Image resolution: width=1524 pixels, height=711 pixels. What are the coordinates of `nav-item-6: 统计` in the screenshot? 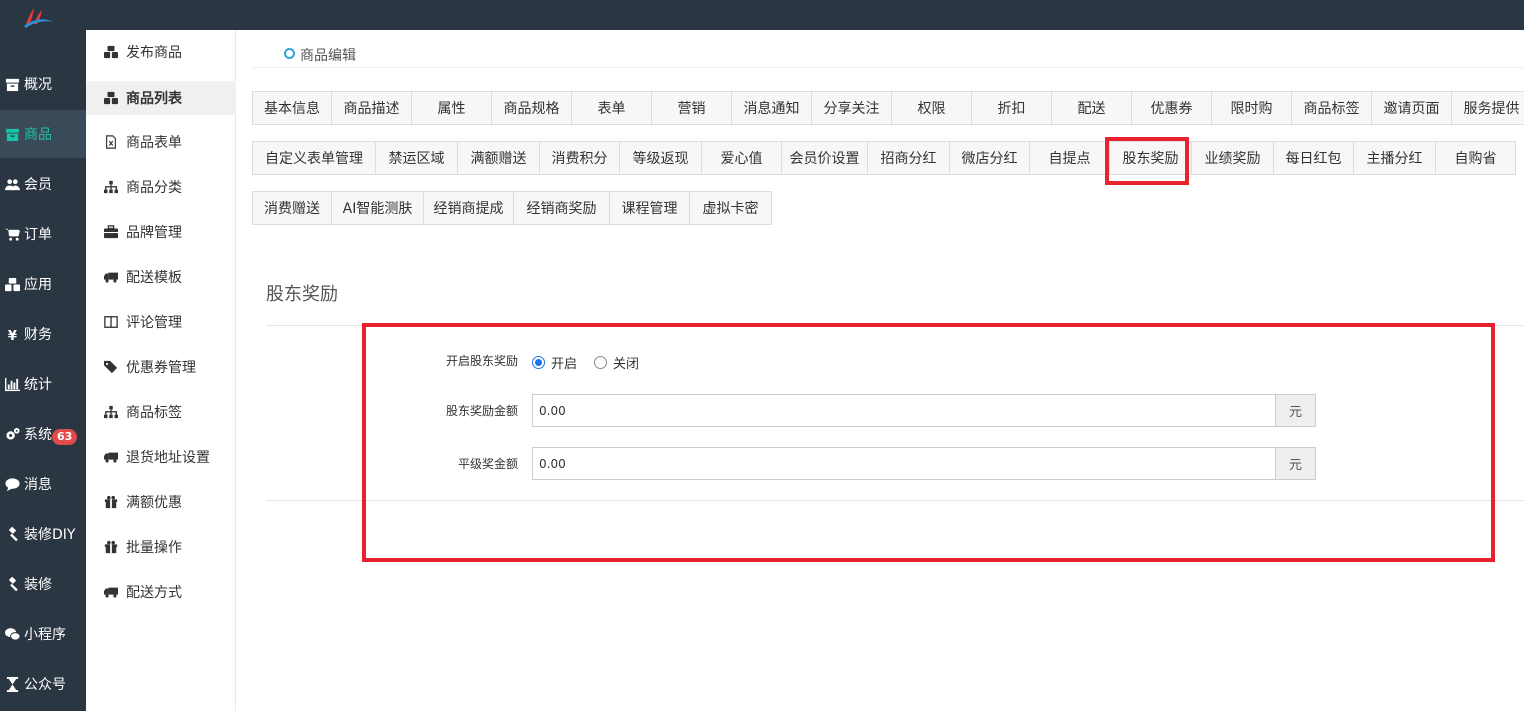 It's located at (43, 384).